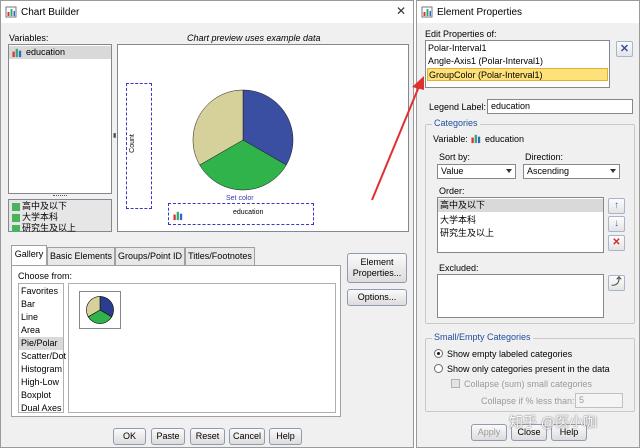  I want to click on chart-type-item-selected: Pie/Polar, so click(41, 343).